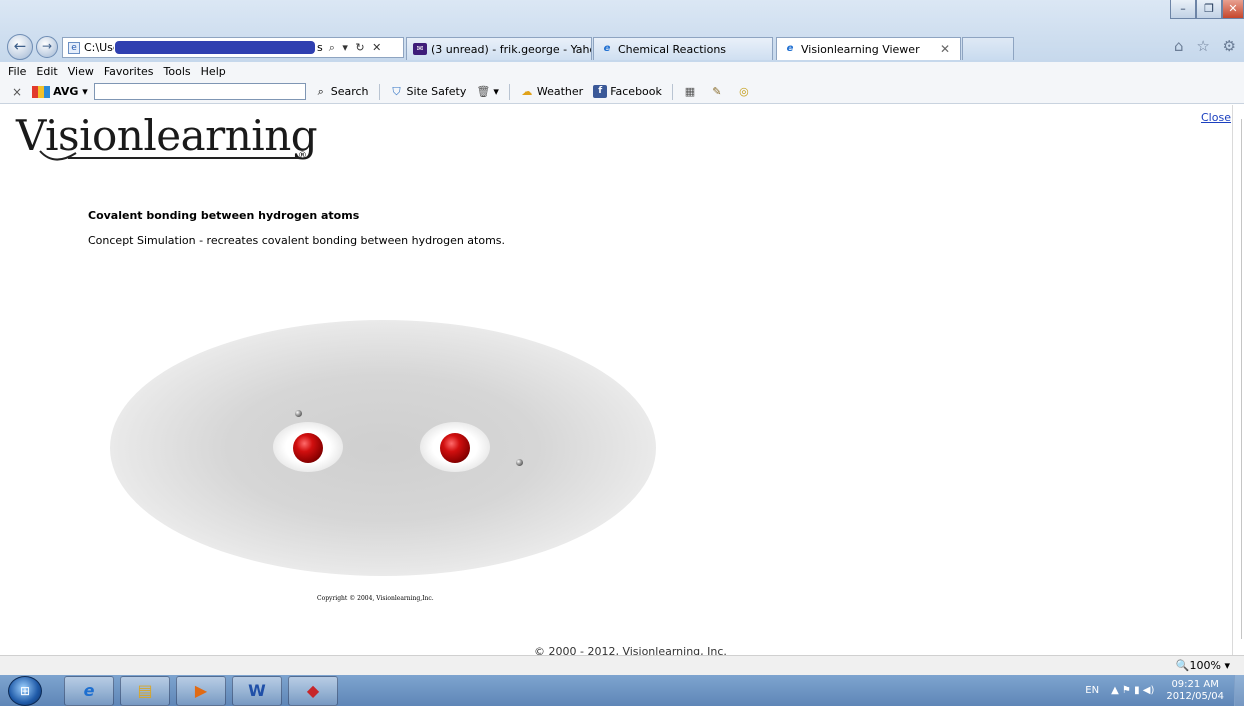 Image resolution: width=1244 pixels, height=706 pixels. I want to click on address-text: C:\User, so click(99, 47).